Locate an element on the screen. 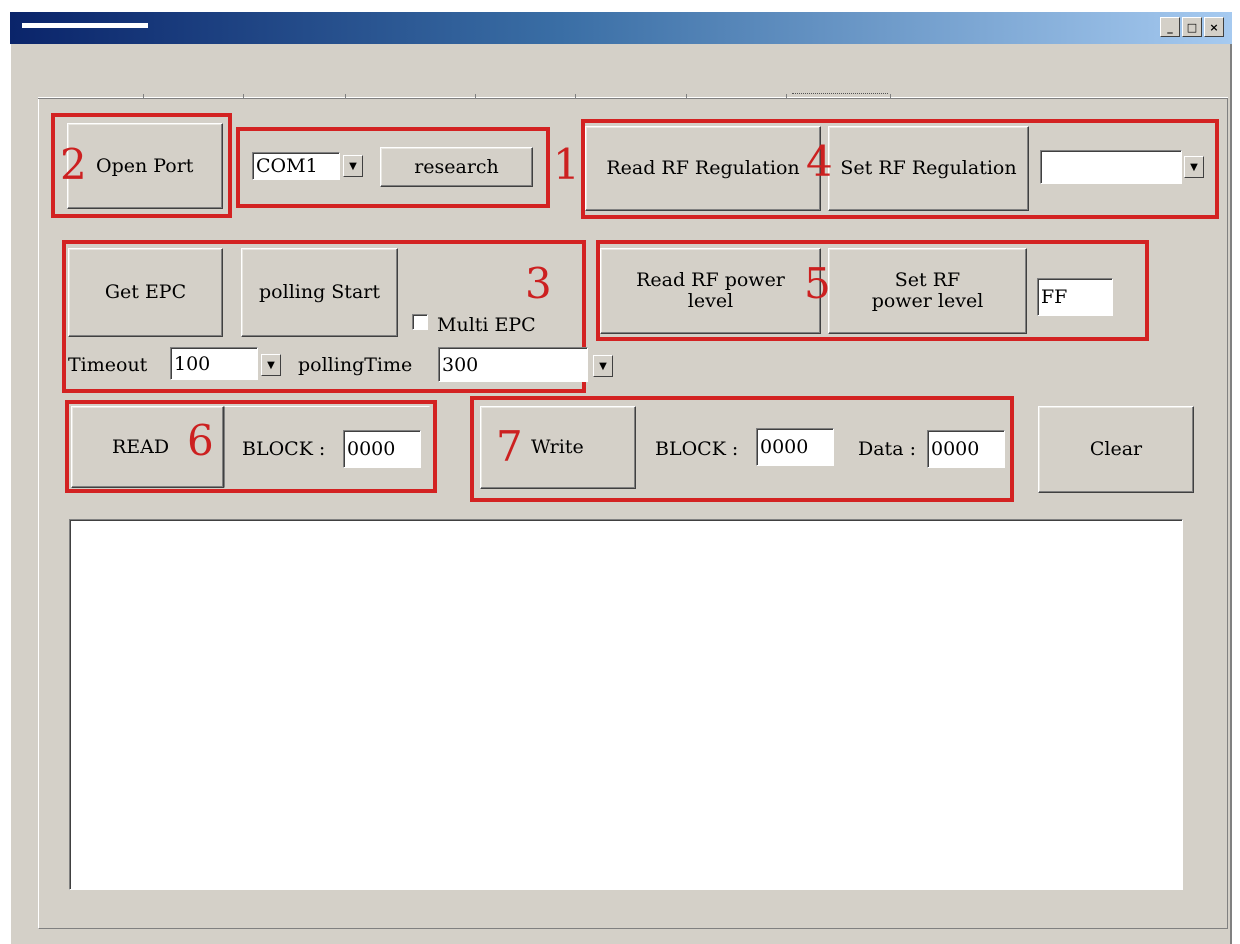 The height and width of the screenshot is (944, 1240). com-port-select: COM1 is located at coordinates (296, 166).